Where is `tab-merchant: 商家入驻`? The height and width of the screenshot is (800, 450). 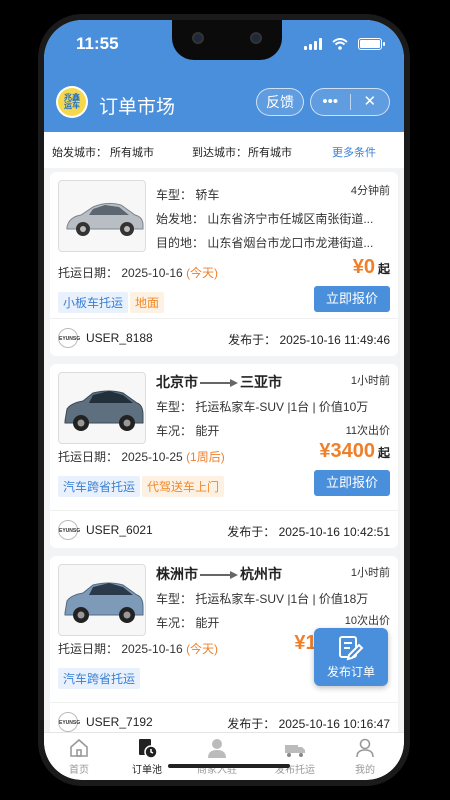 tab-merchant: 商家入驻 is located at coordinates (217, 756).